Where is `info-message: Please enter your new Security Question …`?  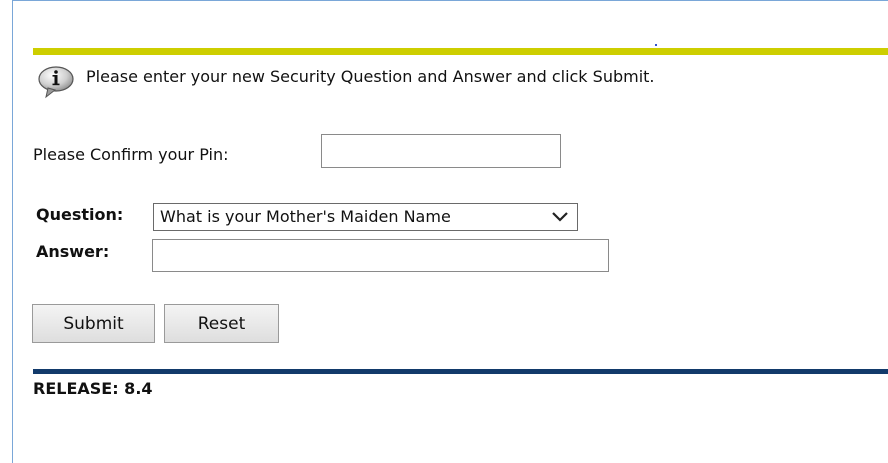 info-message: Please enter your new Security Question … is located at coordinates (370, 76).